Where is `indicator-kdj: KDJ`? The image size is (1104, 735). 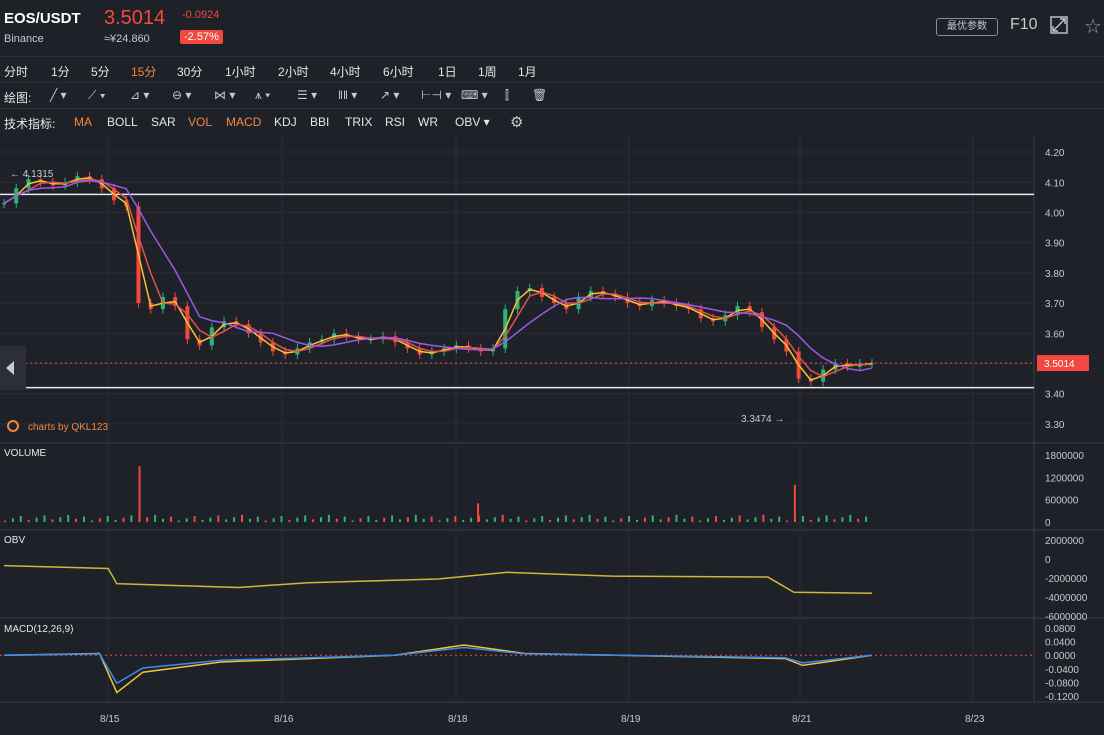
indicator-kdj: KDJ is located at coordinates (285, 122).